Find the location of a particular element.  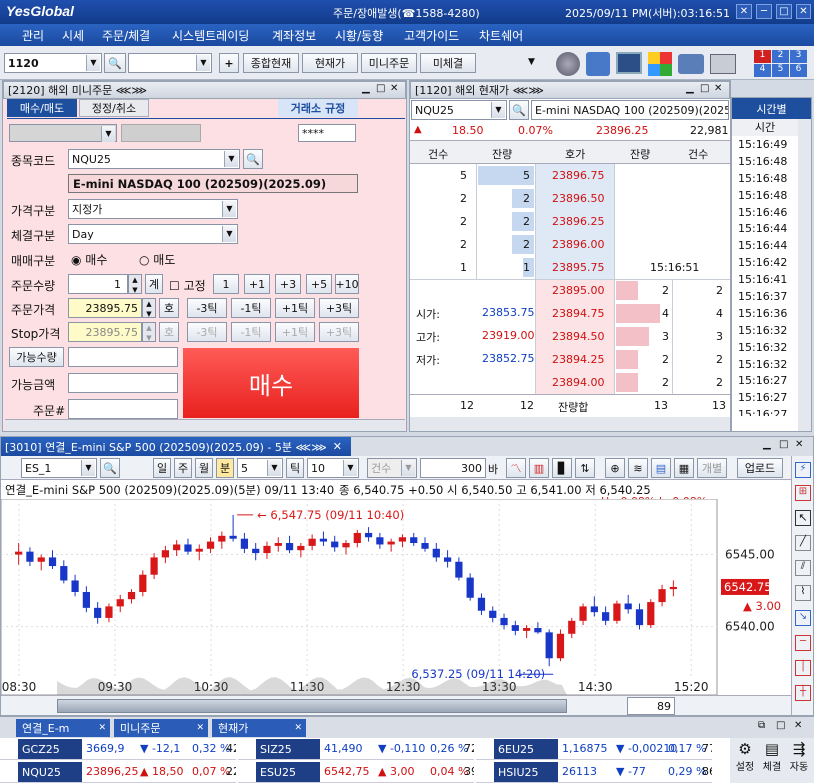

menu-admin: 관리 is located at coordinates (33, 35).